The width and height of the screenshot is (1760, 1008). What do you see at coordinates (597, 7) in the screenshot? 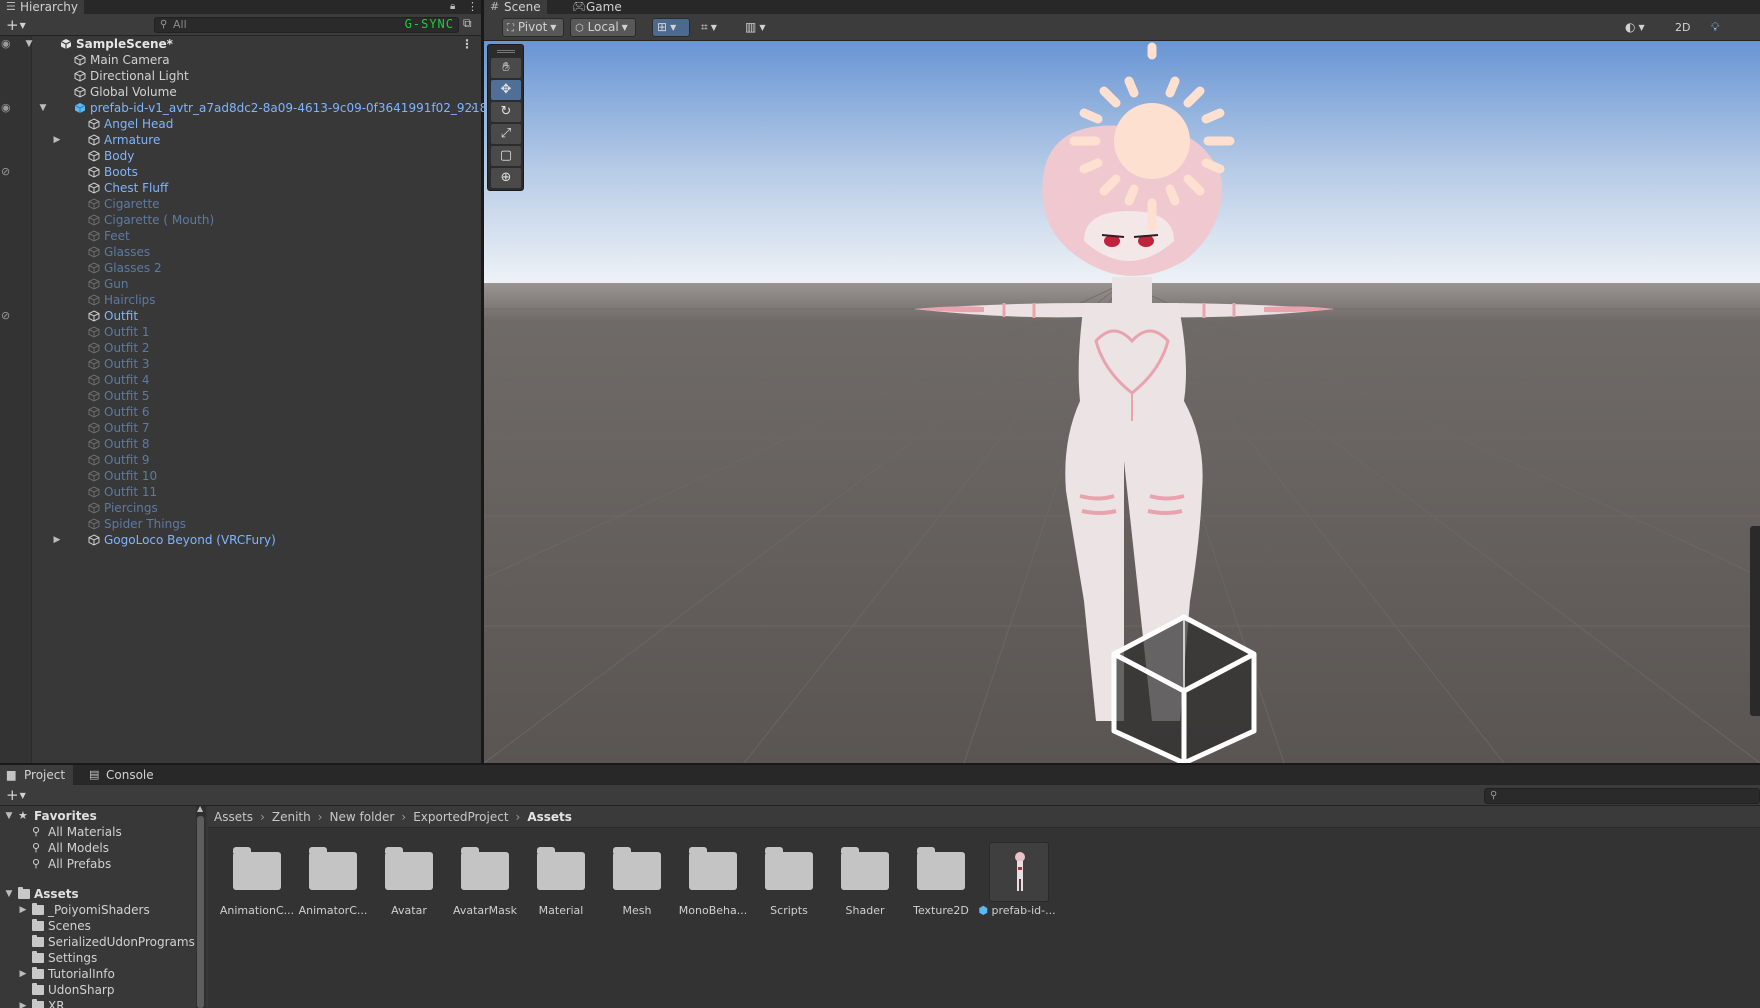
I see `tab-game: 🎮︎ Game` at bounding box center [597, 7].